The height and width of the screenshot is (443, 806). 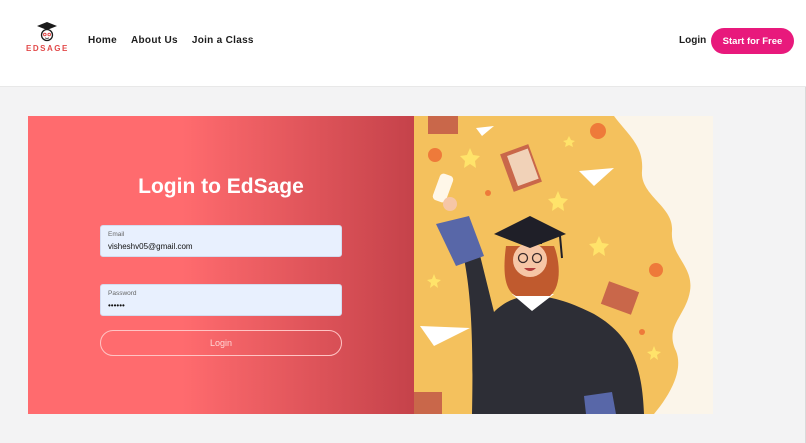 What do you see at coordinates (221, 186) in the screenshot?
I see `login-title: Login to EdSage` at bounding box center [221, 186].